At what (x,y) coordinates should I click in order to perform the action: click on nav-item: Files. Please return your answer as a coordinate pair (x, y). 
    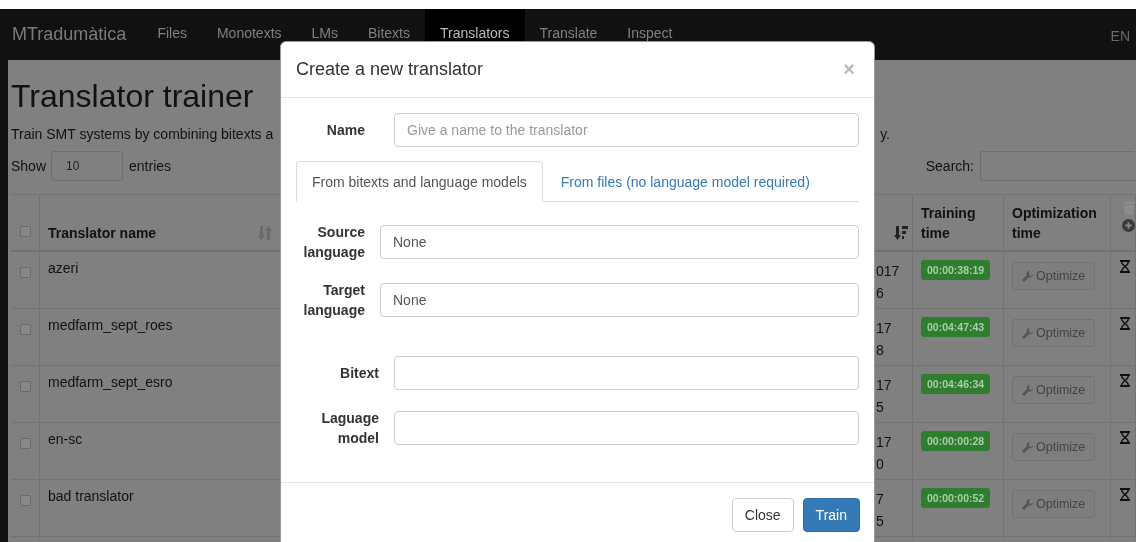
    Looking at the image, I should click on (172, 34).